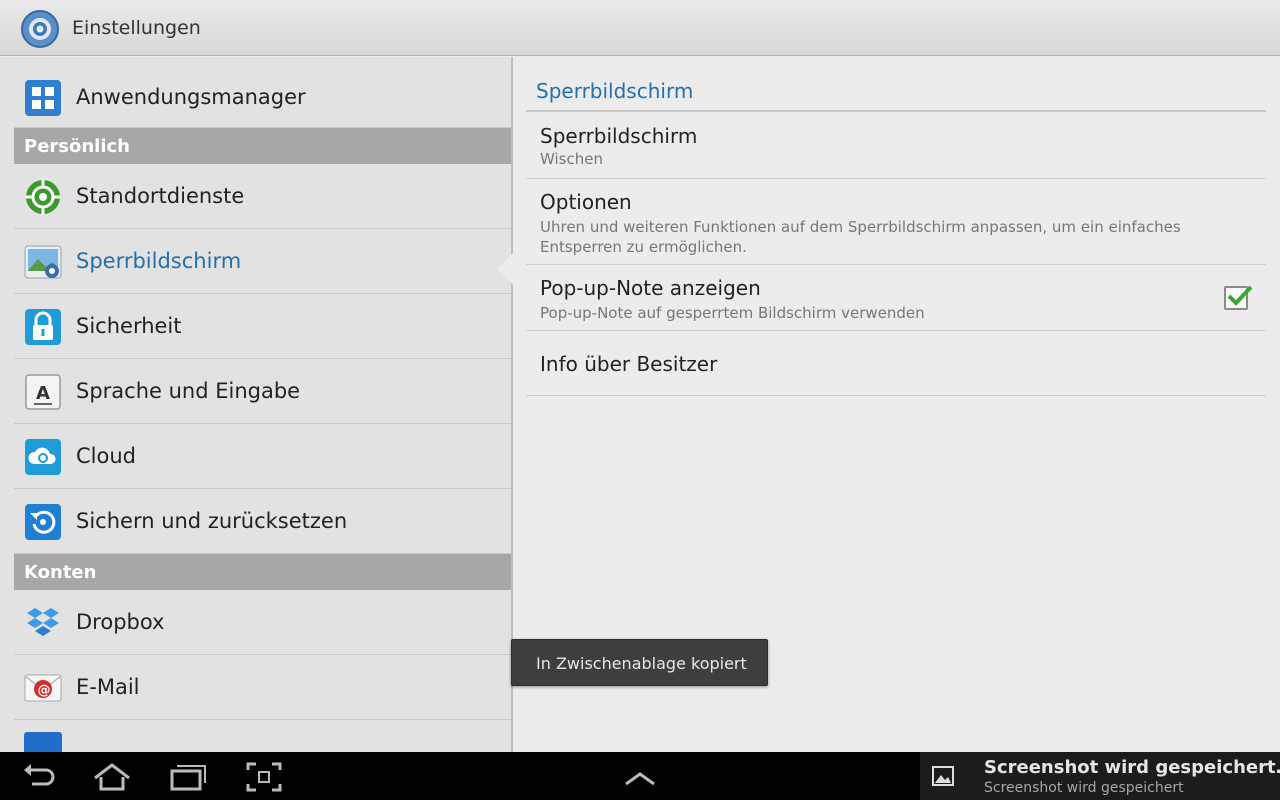 Image resolution: width=1280 pixels, height=800 pixels. I want to click on sidebar-item-sichern-und-zuruecksetzen: Sichern und zurücksetzen, so click(262, 521).